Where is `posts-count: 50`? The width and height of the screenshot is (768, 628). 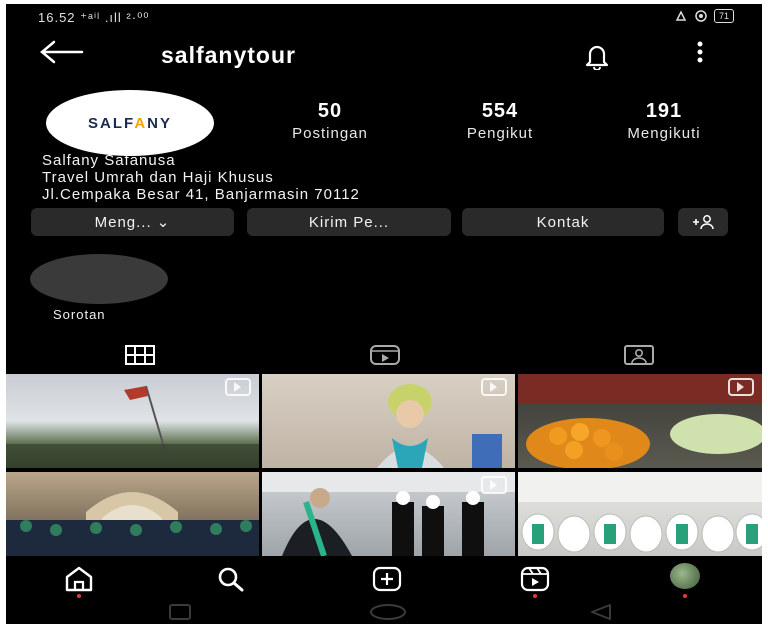
posts-count: 50 is located at coordinates (330, 111).